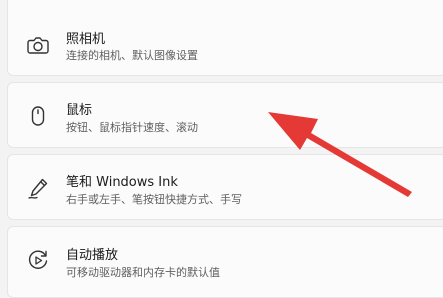  I want to click on camera-icon, so click(38, 45).